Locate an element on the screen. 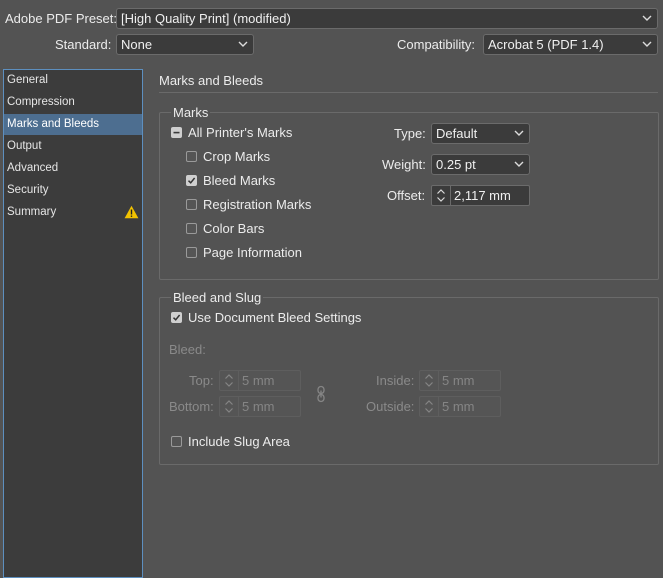  page-information-label: Page Information is located at coordinates (253, 252).